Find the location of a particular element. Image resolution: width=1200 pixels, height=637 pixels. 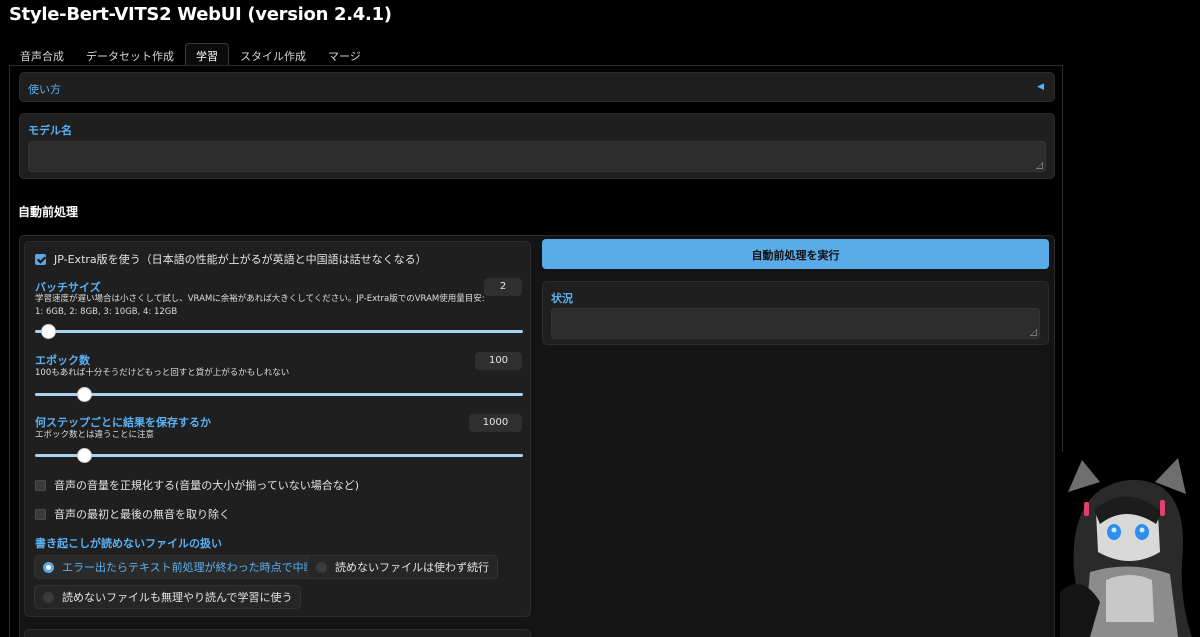

tab-bar: 音声合成 データセット作成 学習 スタイル作成 マージ is located at coordinates (190, 54).